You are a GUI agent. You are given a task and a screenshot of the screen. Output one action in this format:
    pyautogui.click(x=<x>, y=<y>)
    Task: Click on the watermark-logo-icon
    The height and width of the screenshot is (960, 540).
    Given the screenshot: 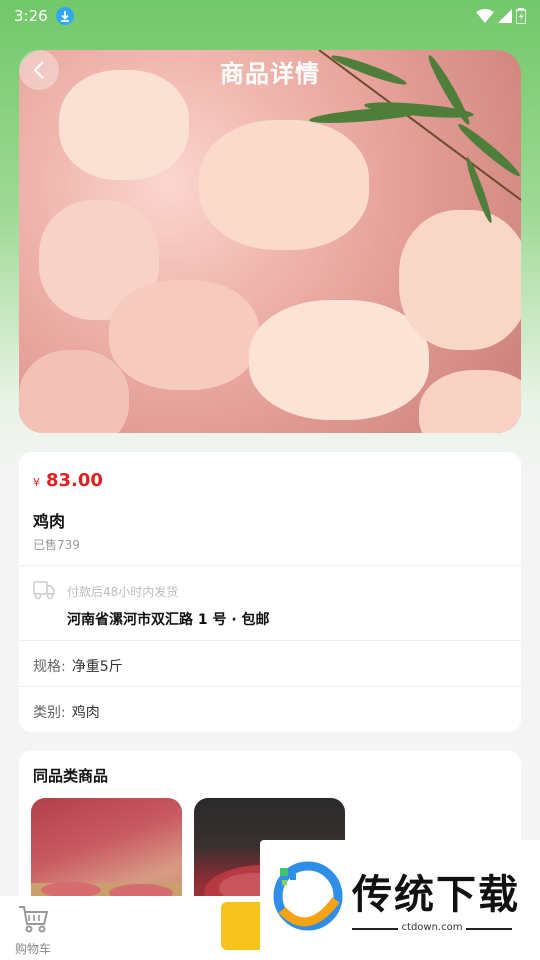 What is the action you would take?
    pyautogui.click(x=308, y=898)
    